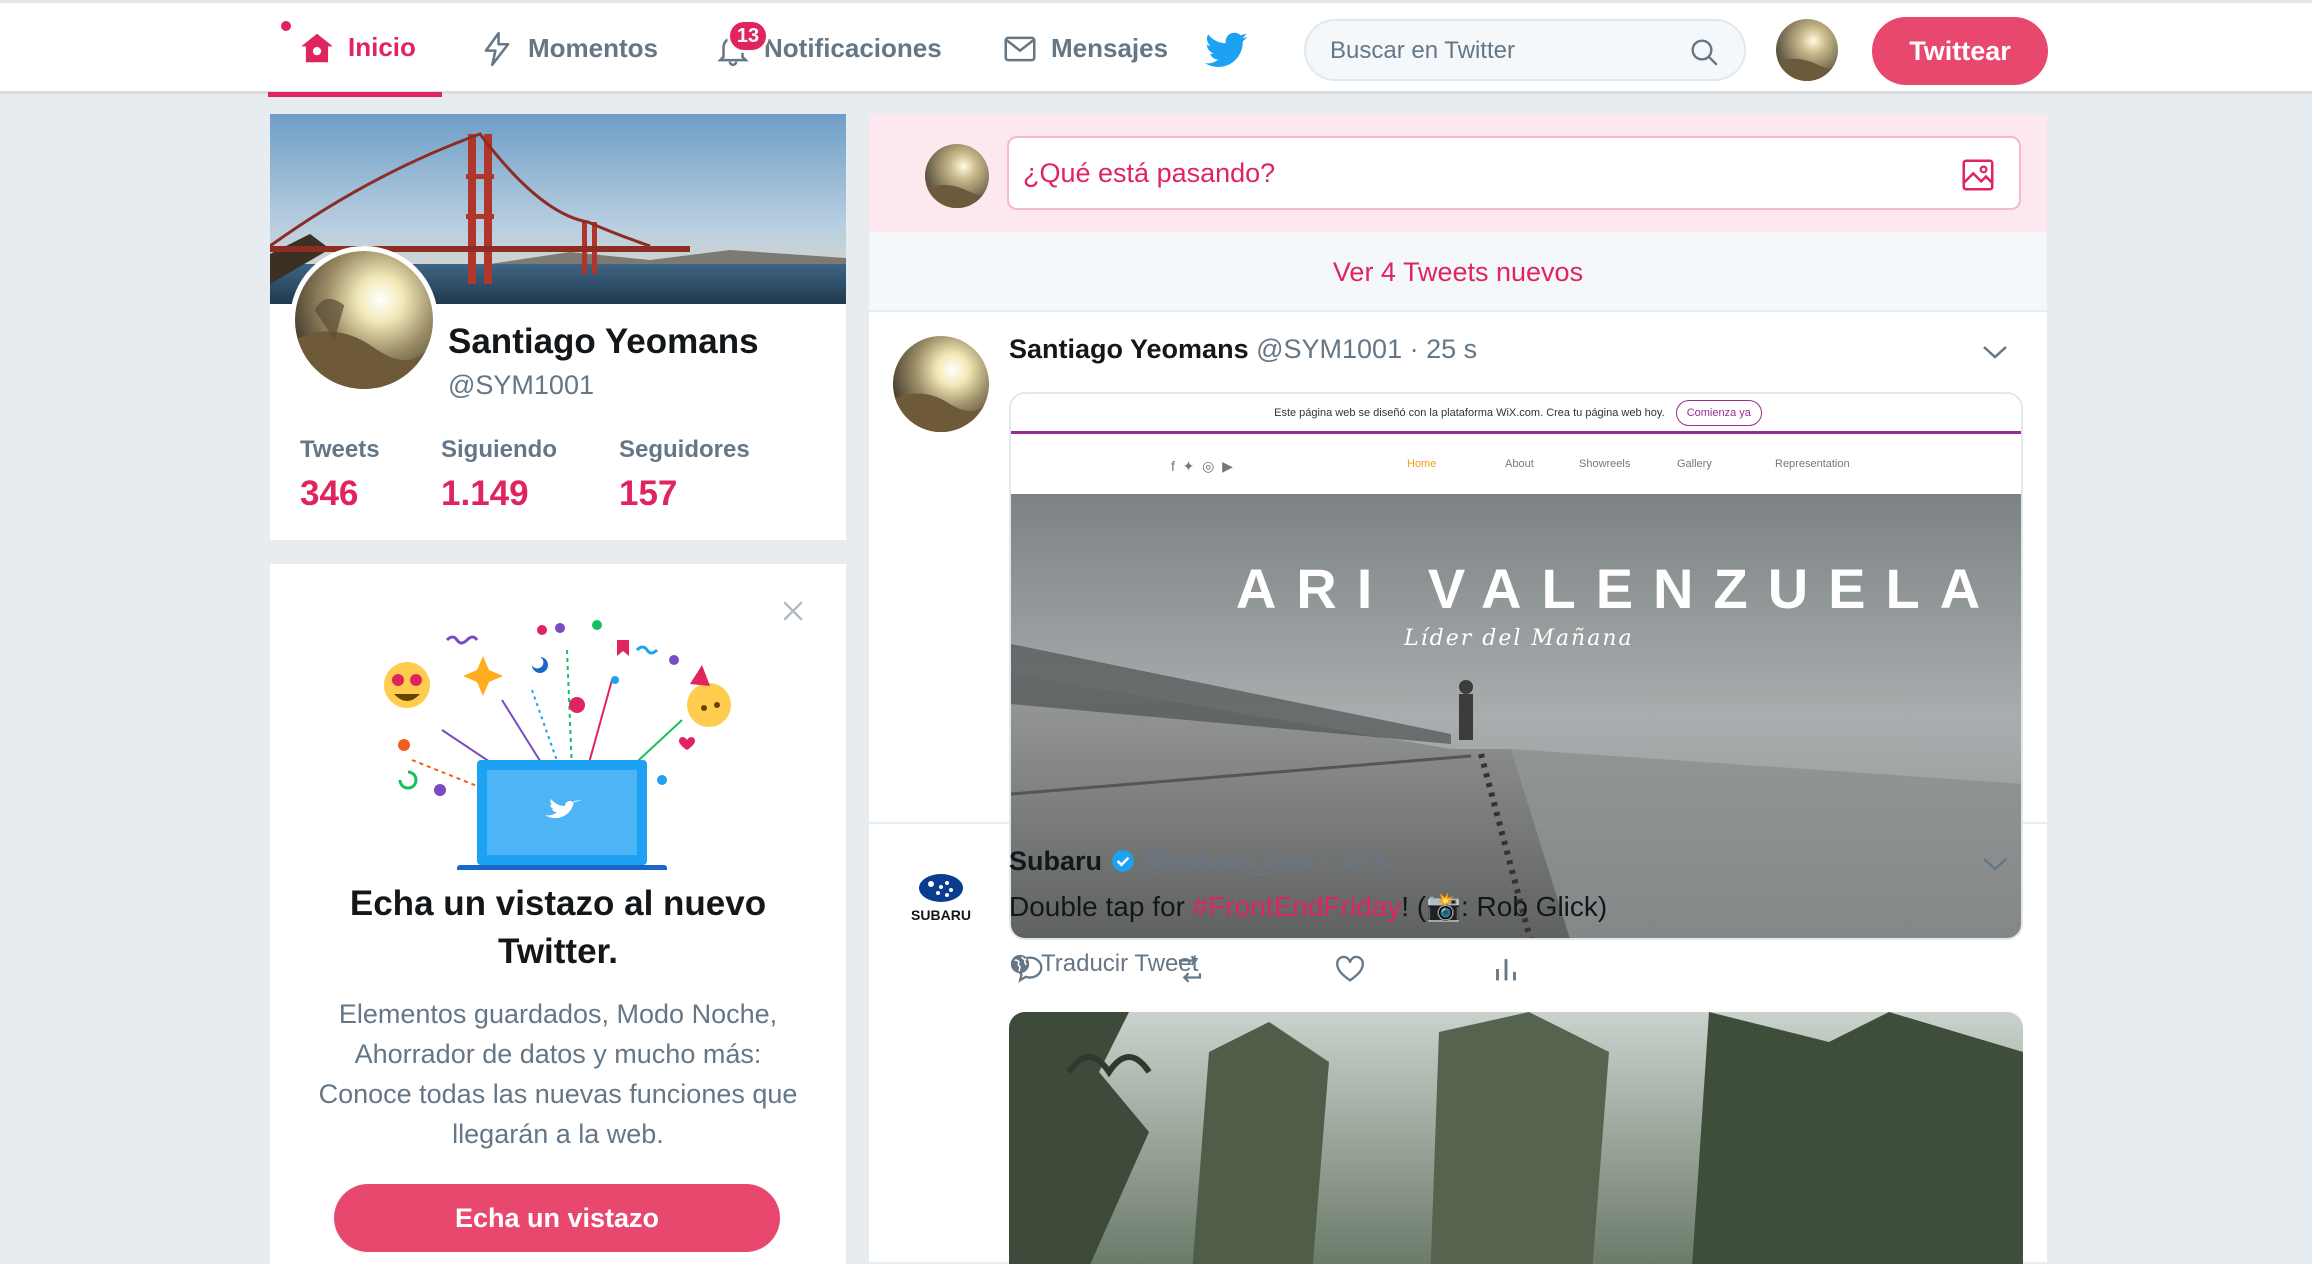 The image size is (2312, 1264). I want to click on tweet-author-handle: @SYM1001, so click(1329, 349).